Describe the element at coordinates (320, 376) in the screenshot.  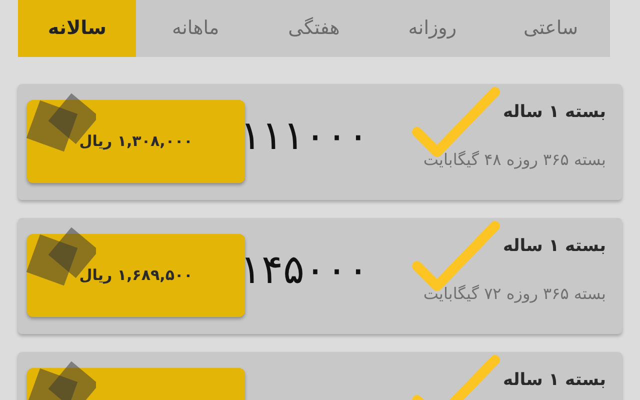
I see `package-card: بسته ۱ ساله` at that location.